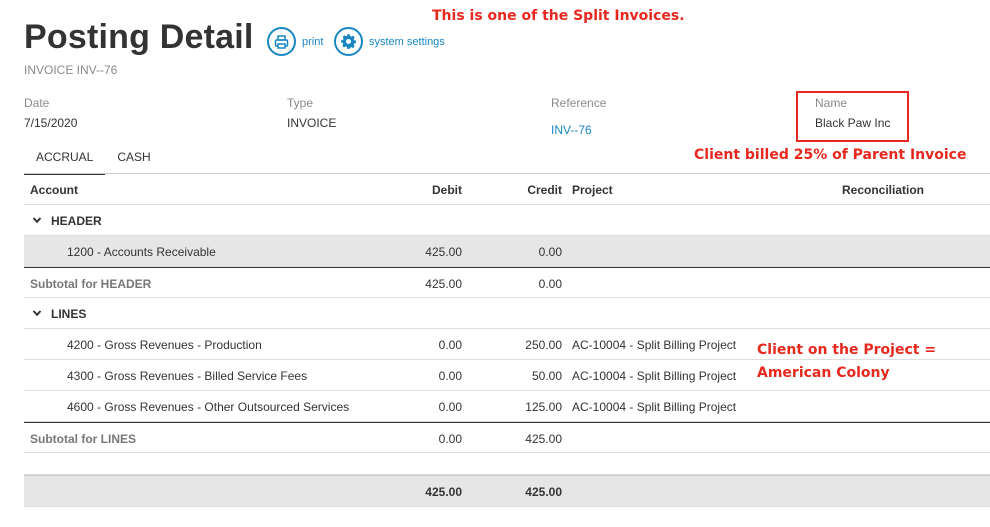 The height and width of the screenshot is (527, 990). What do you see at coordinates (443, 252) in the screenshot?
I see `debit-cell: 425.00` at bounding box center [443, 252].